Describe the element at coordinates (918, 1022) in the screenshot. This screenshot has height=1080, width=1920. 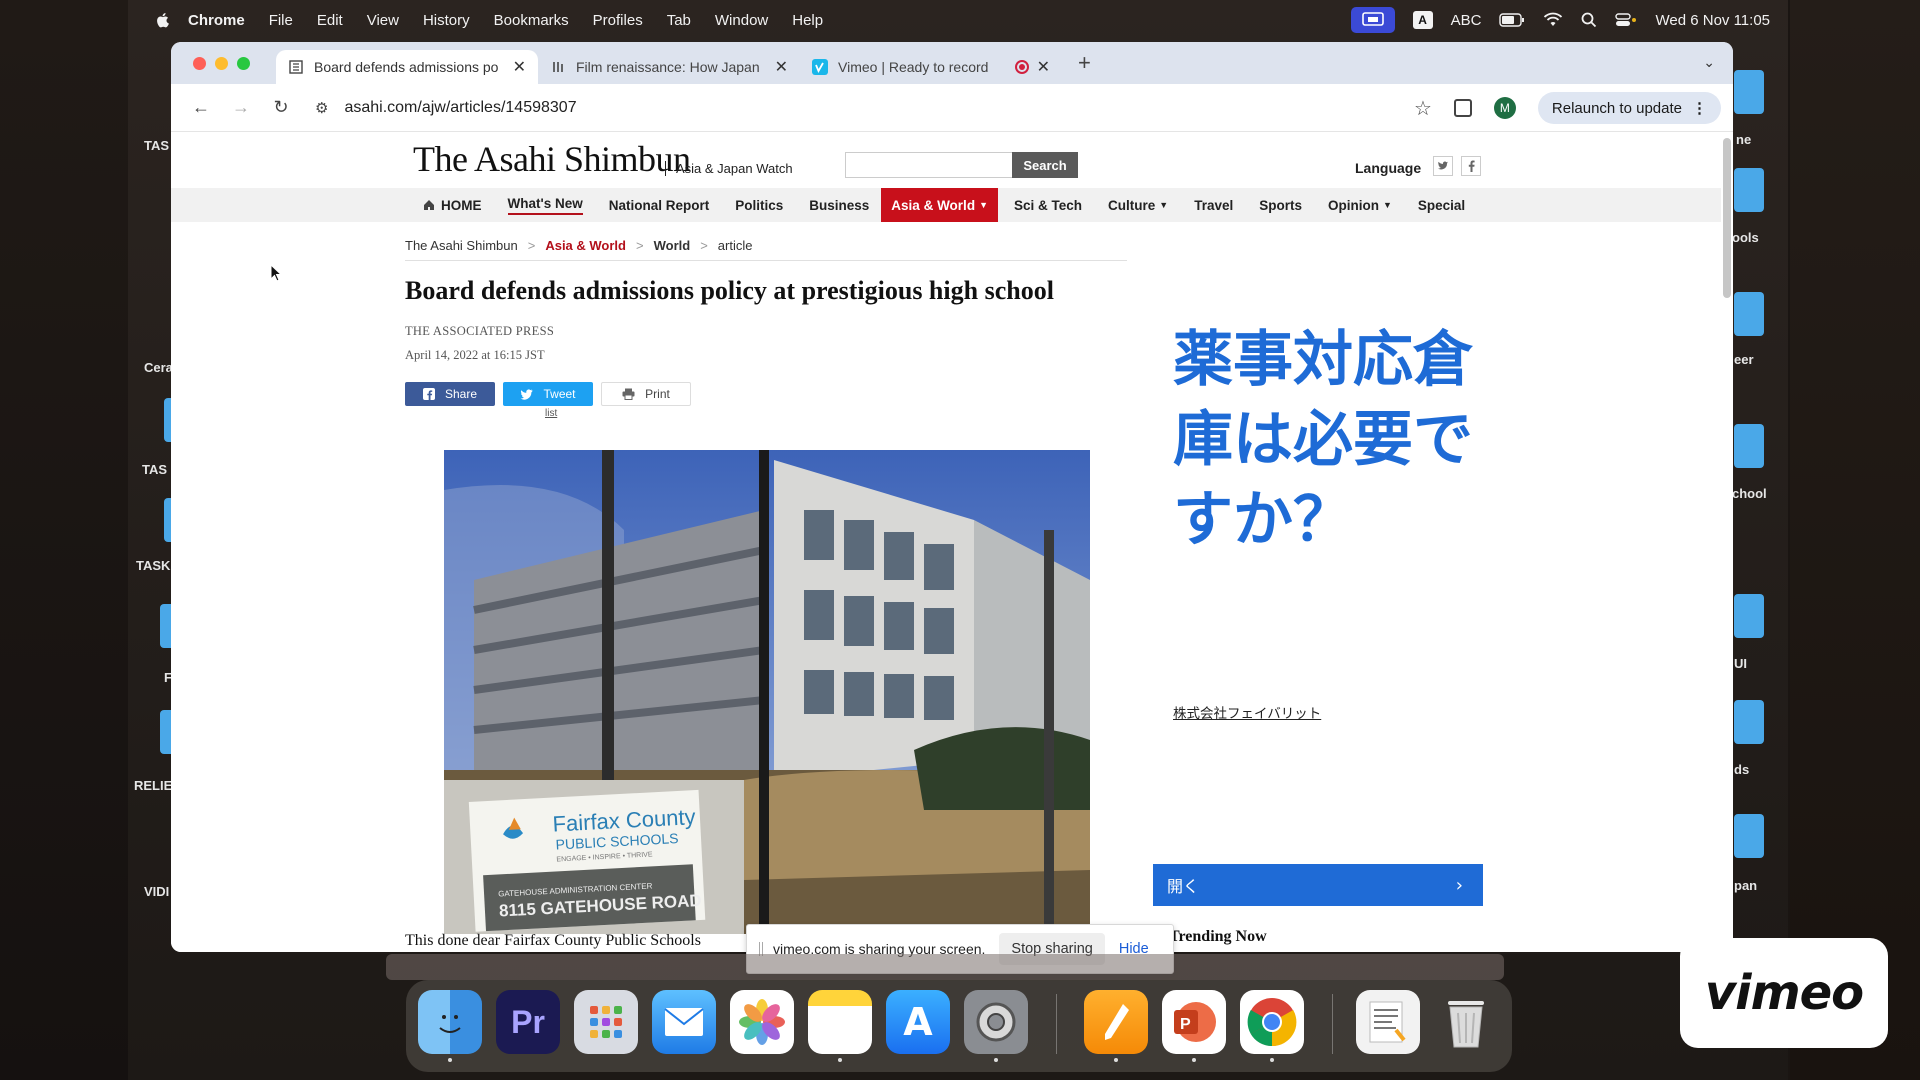
I see `app-store-icon: A` at that location.